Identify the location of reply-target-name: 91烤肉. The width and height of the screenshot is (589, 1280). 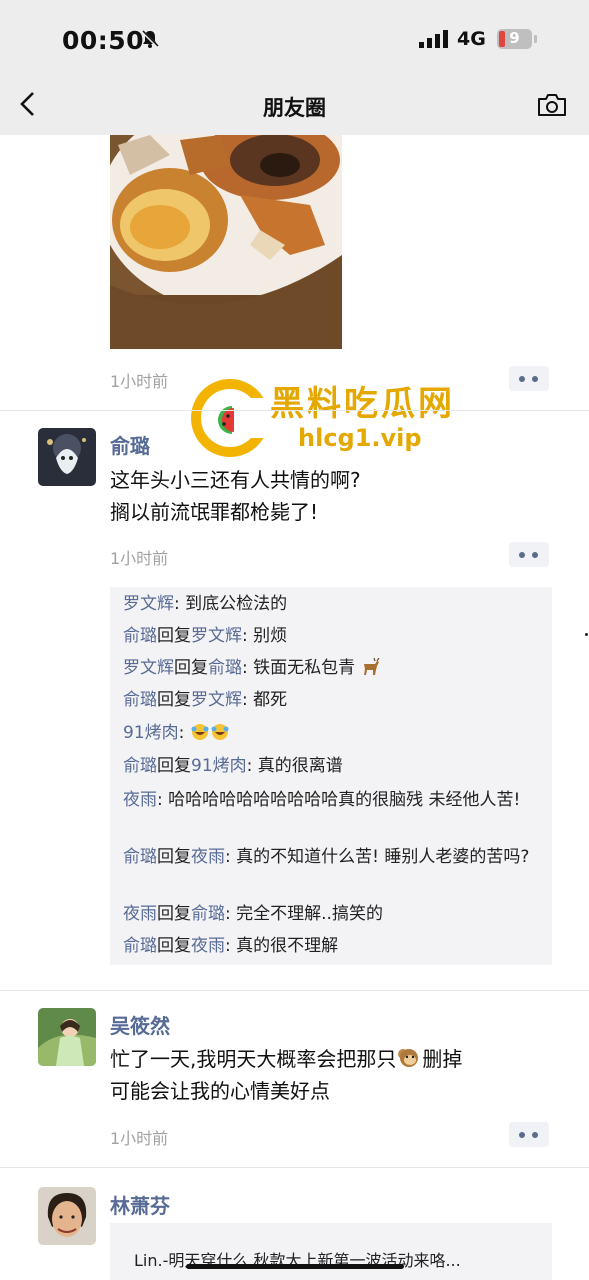
(219, 766).